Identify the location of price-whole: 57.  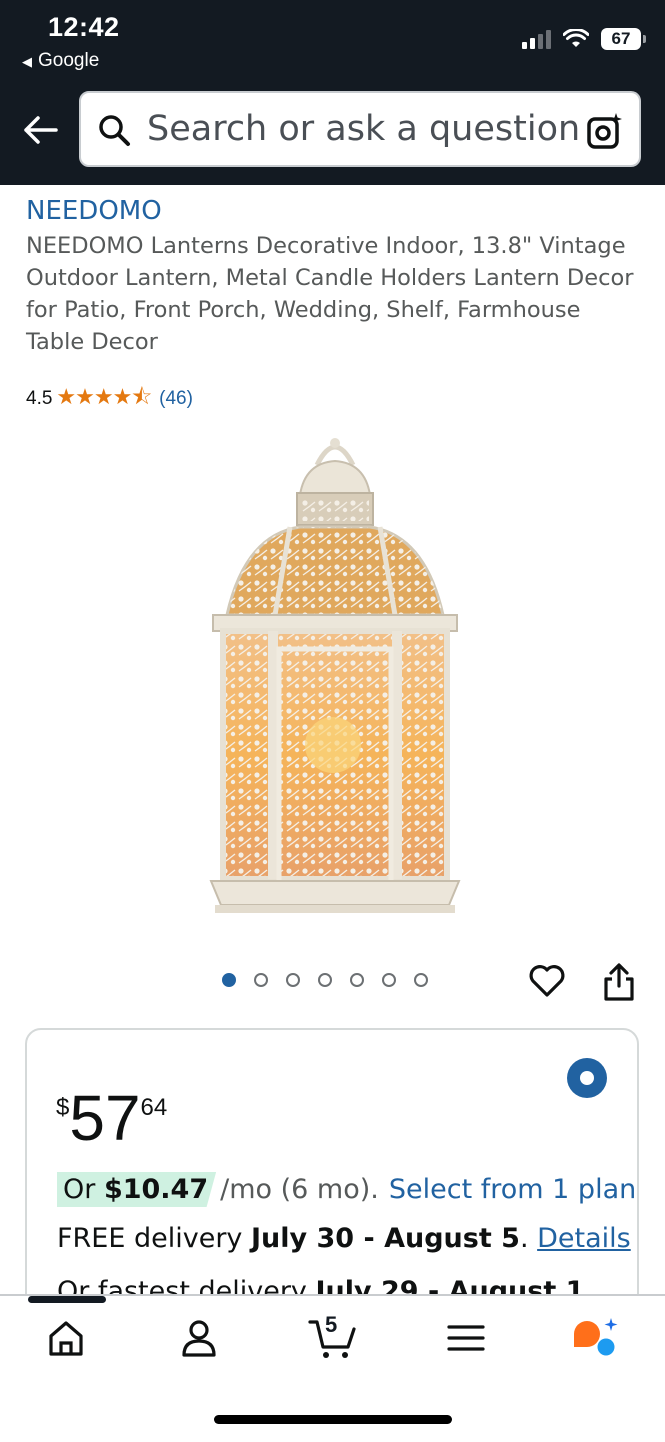
(105, 1118).